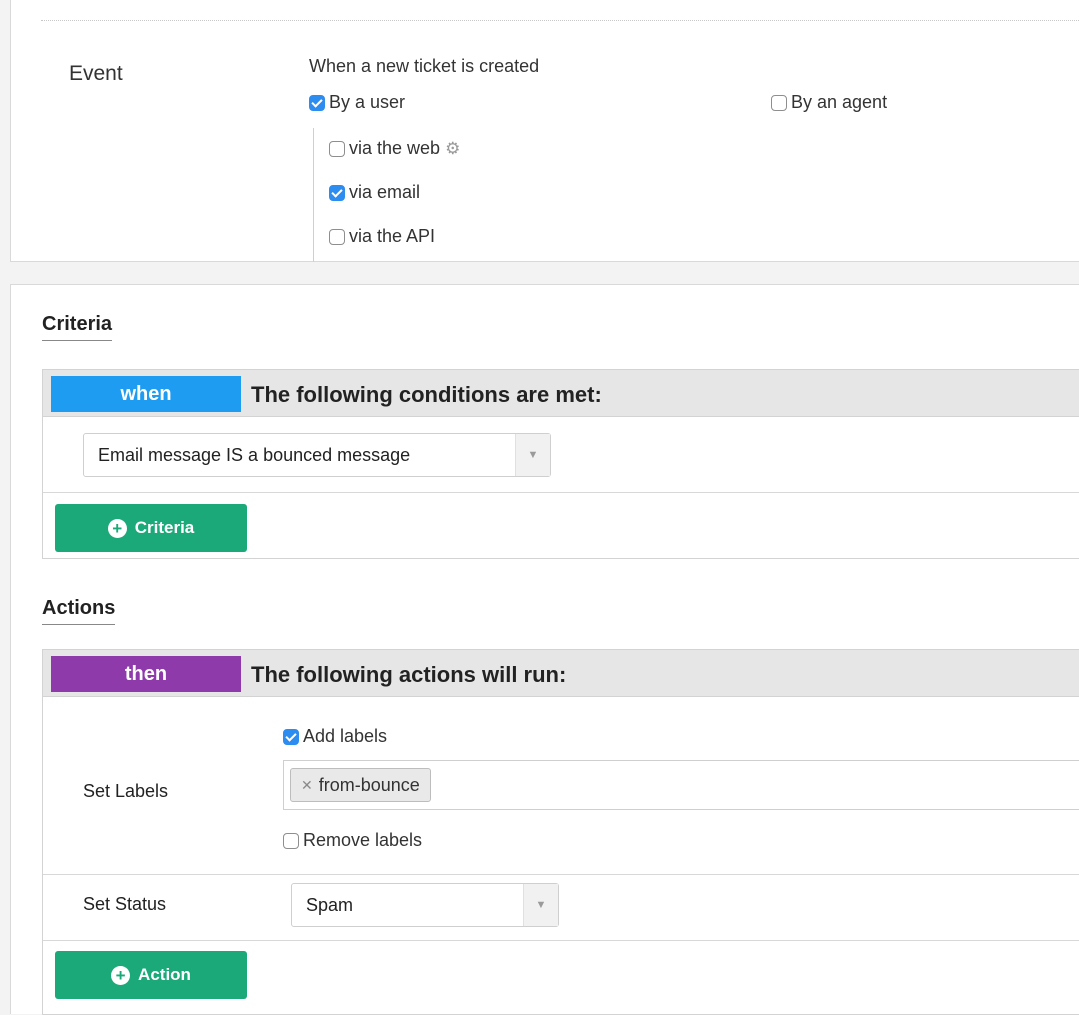 Image resolution: width=1079 pixels, height=1015 pixels. I want to click on via-email-checkbox: via email, so click(374, 192).